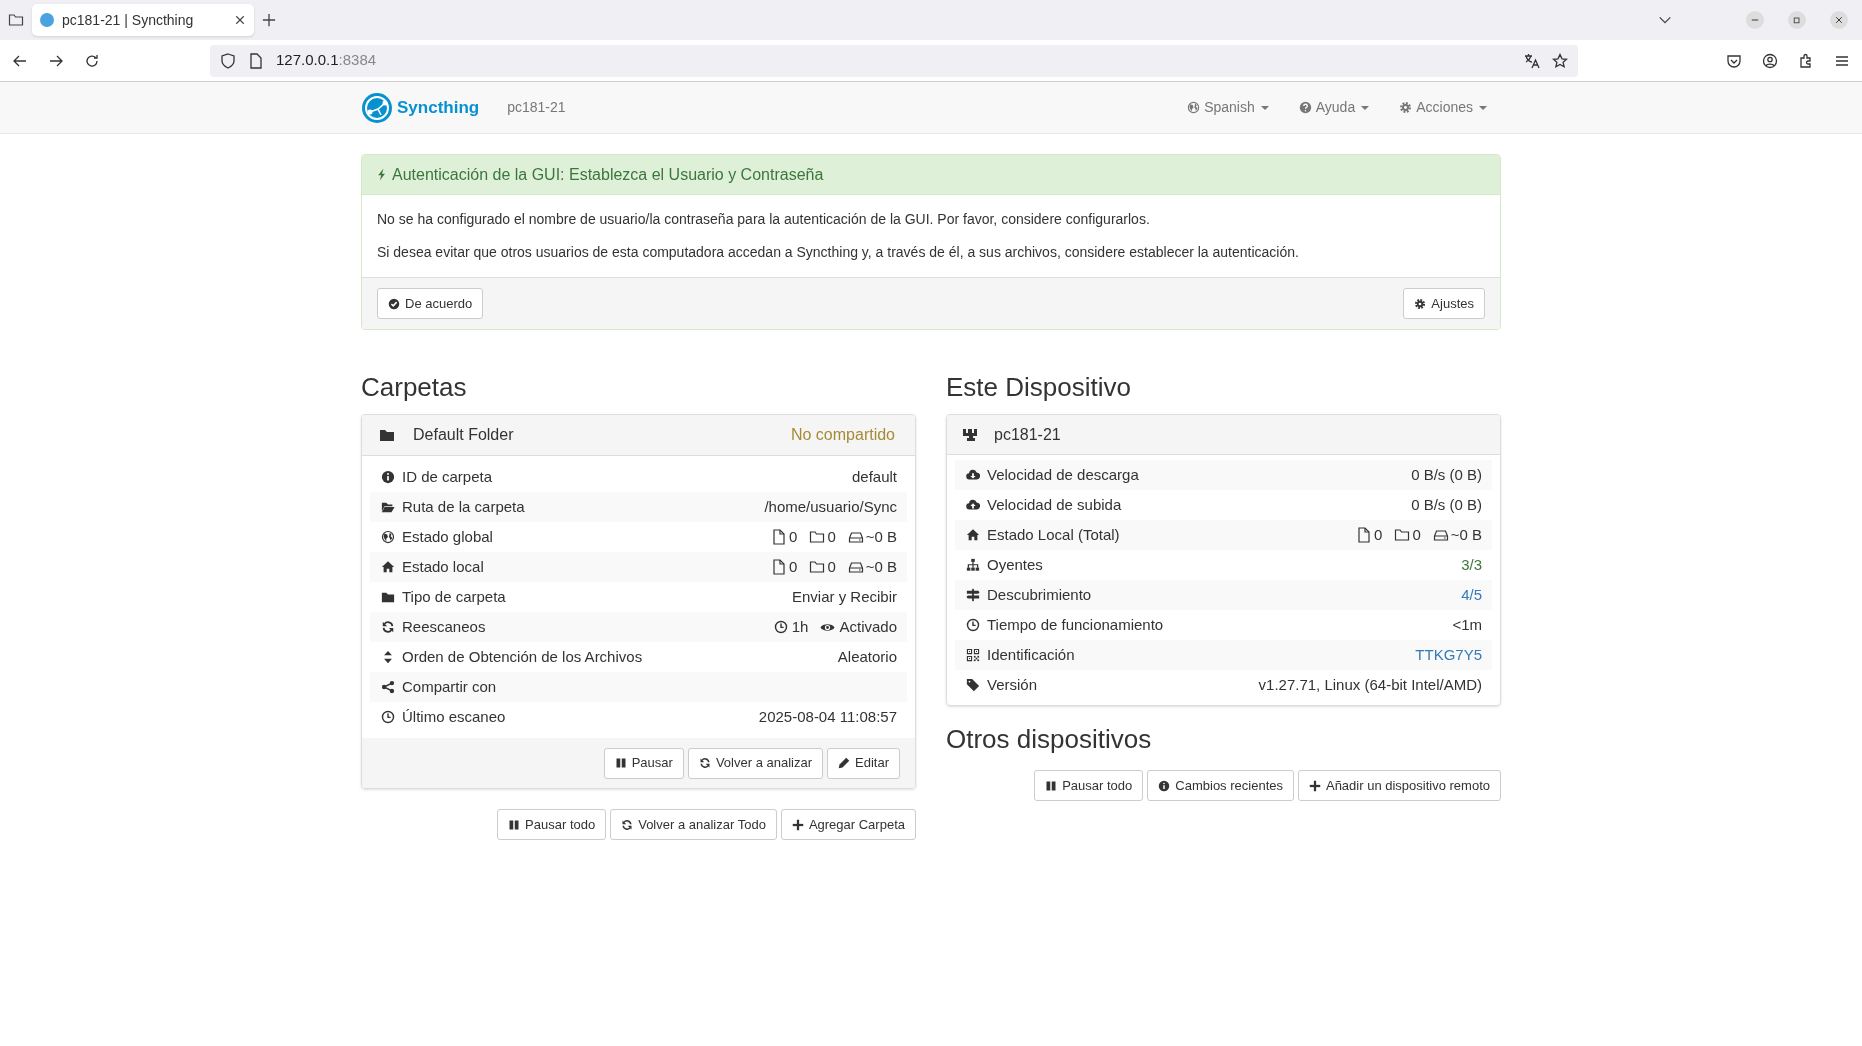  Describe the element at coordinates (1734, 60) in the screenshot. I see `pocket-icon` at that location.